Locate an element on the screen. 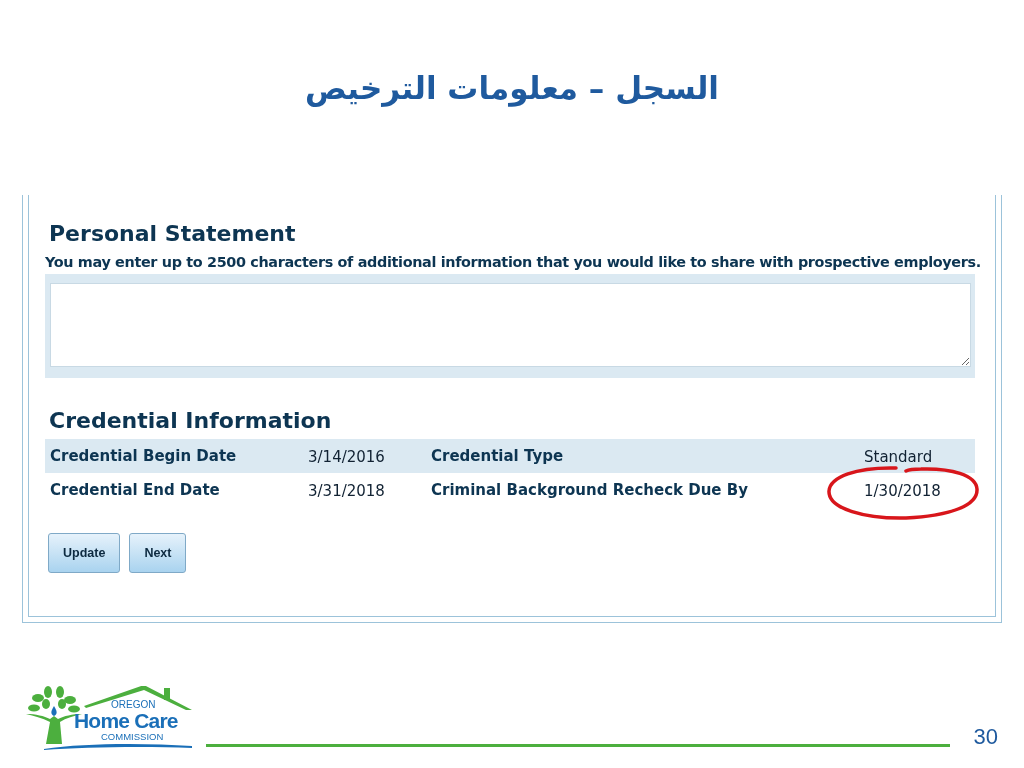 The width and height of the screenshot is (1024, 768). field-value: Standard is located at coordinates (898, 456).